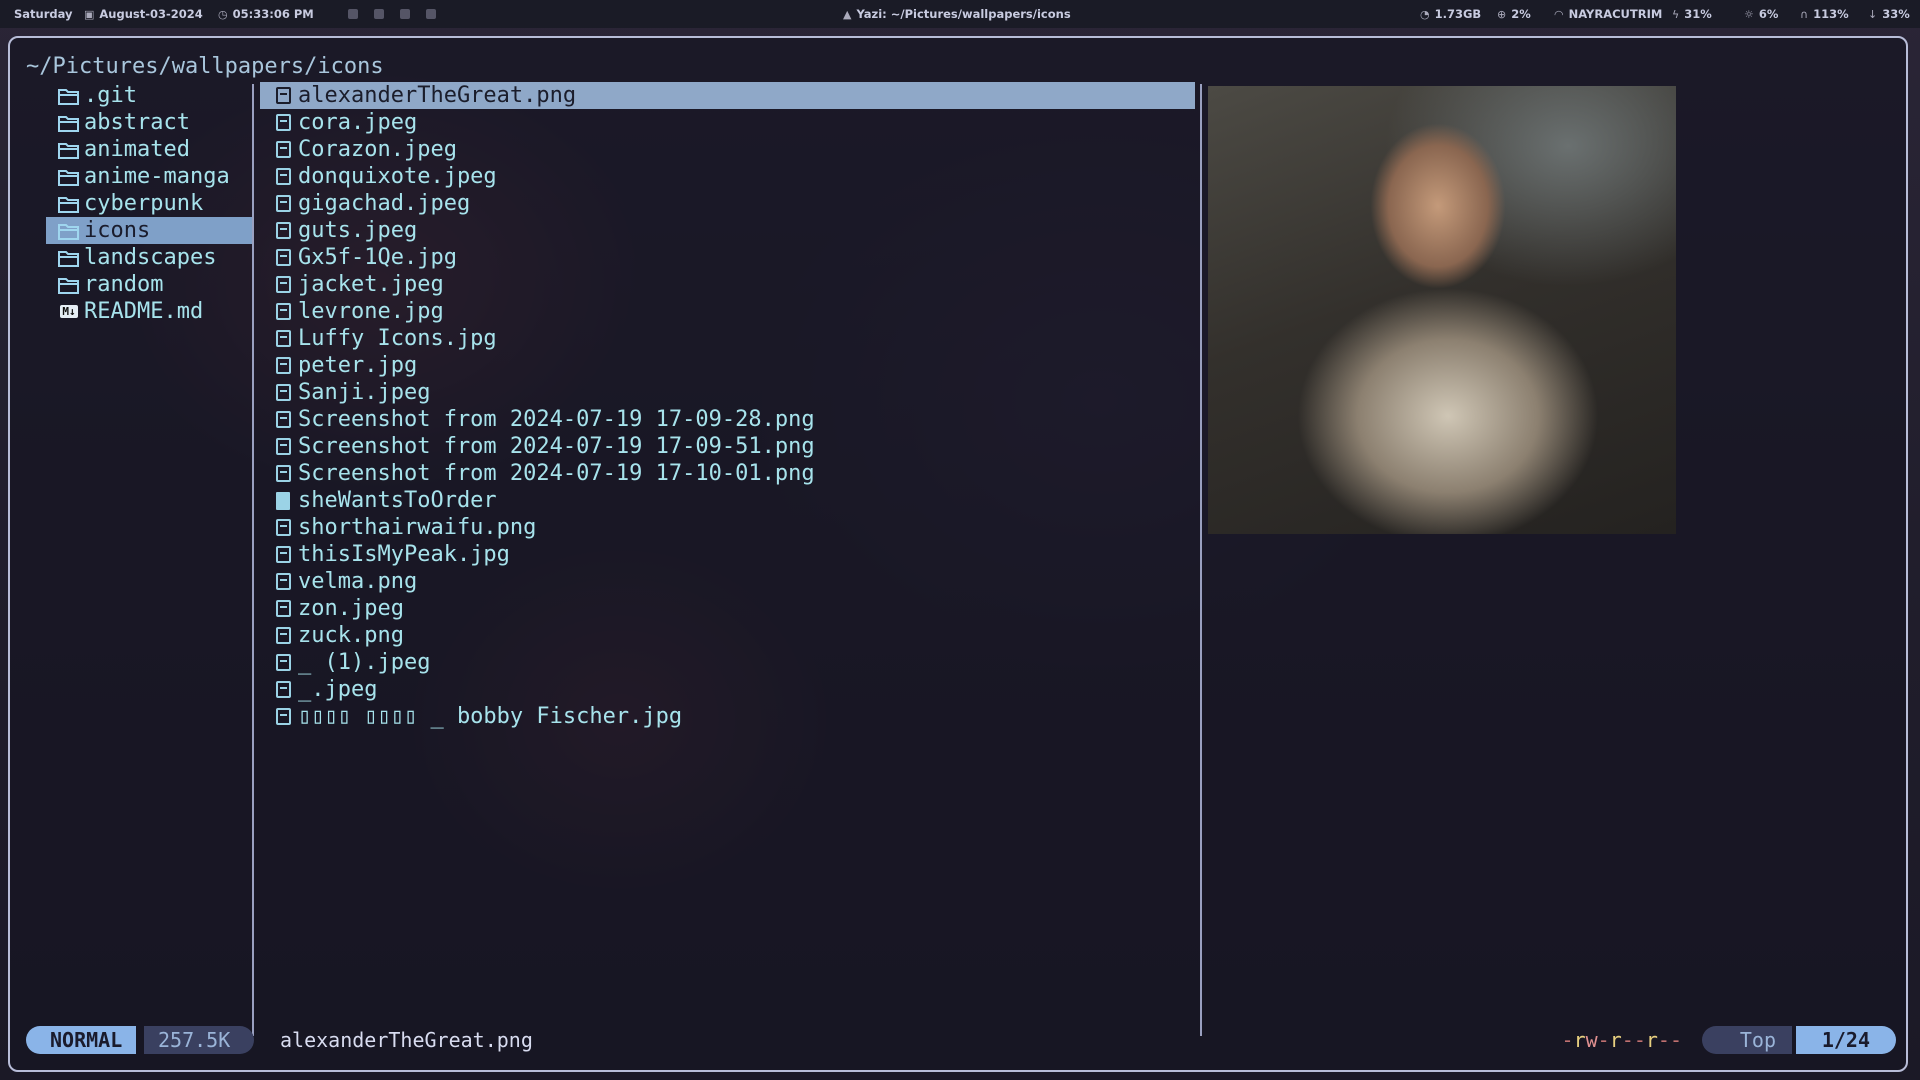 The image size is (1920, 1080). I want to click on file-entry: jacket.jpeg, so click(727, 284).